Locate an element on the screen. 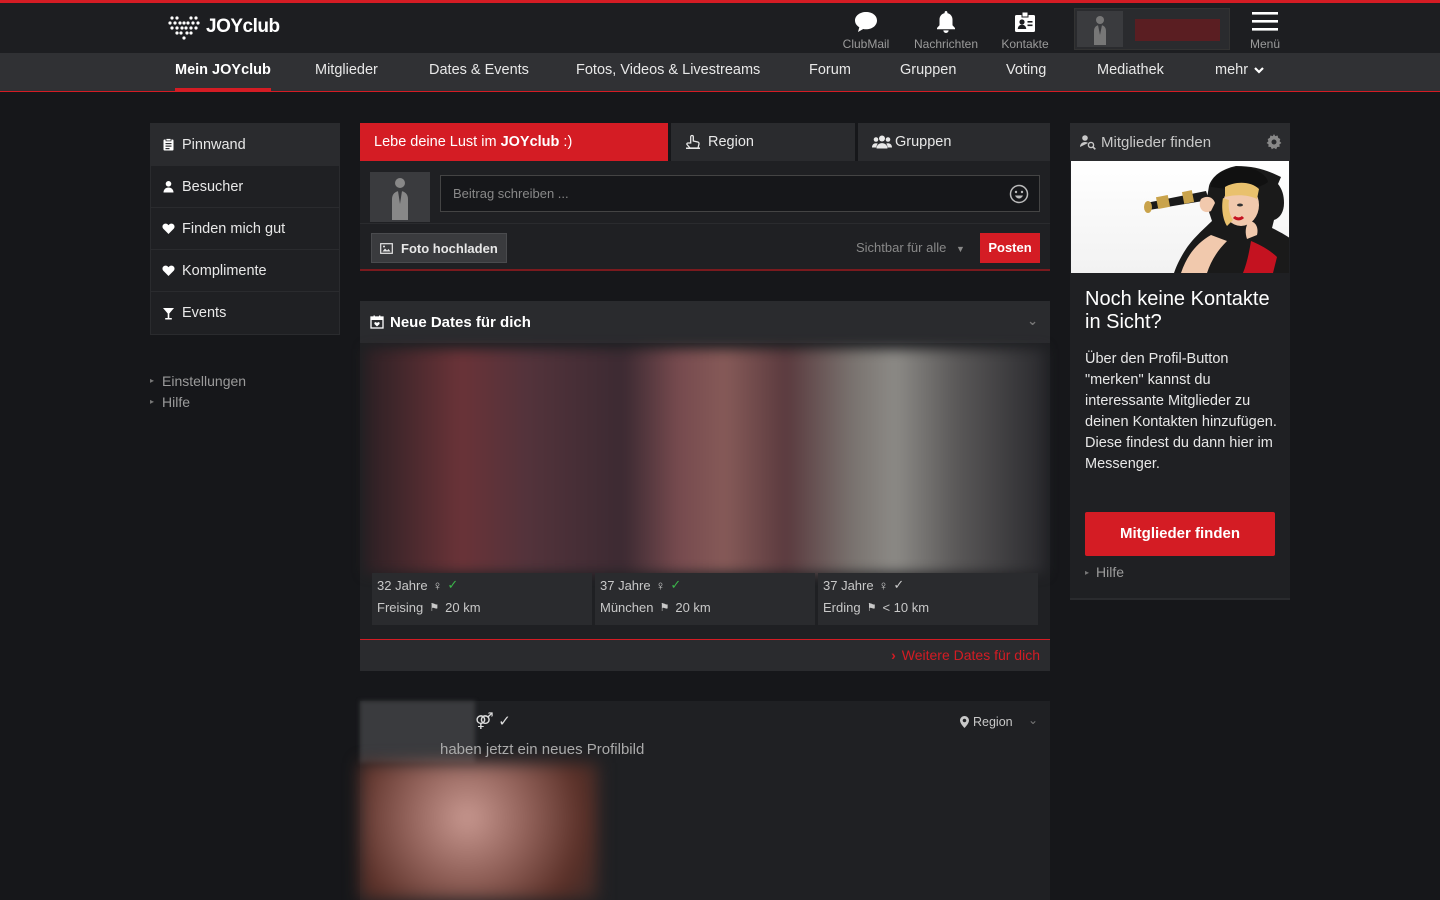 The image size is (1440, 900). sidebar-links: ▸ Einstellungen ▸ Hilfe is located at coordinates (198, 391).